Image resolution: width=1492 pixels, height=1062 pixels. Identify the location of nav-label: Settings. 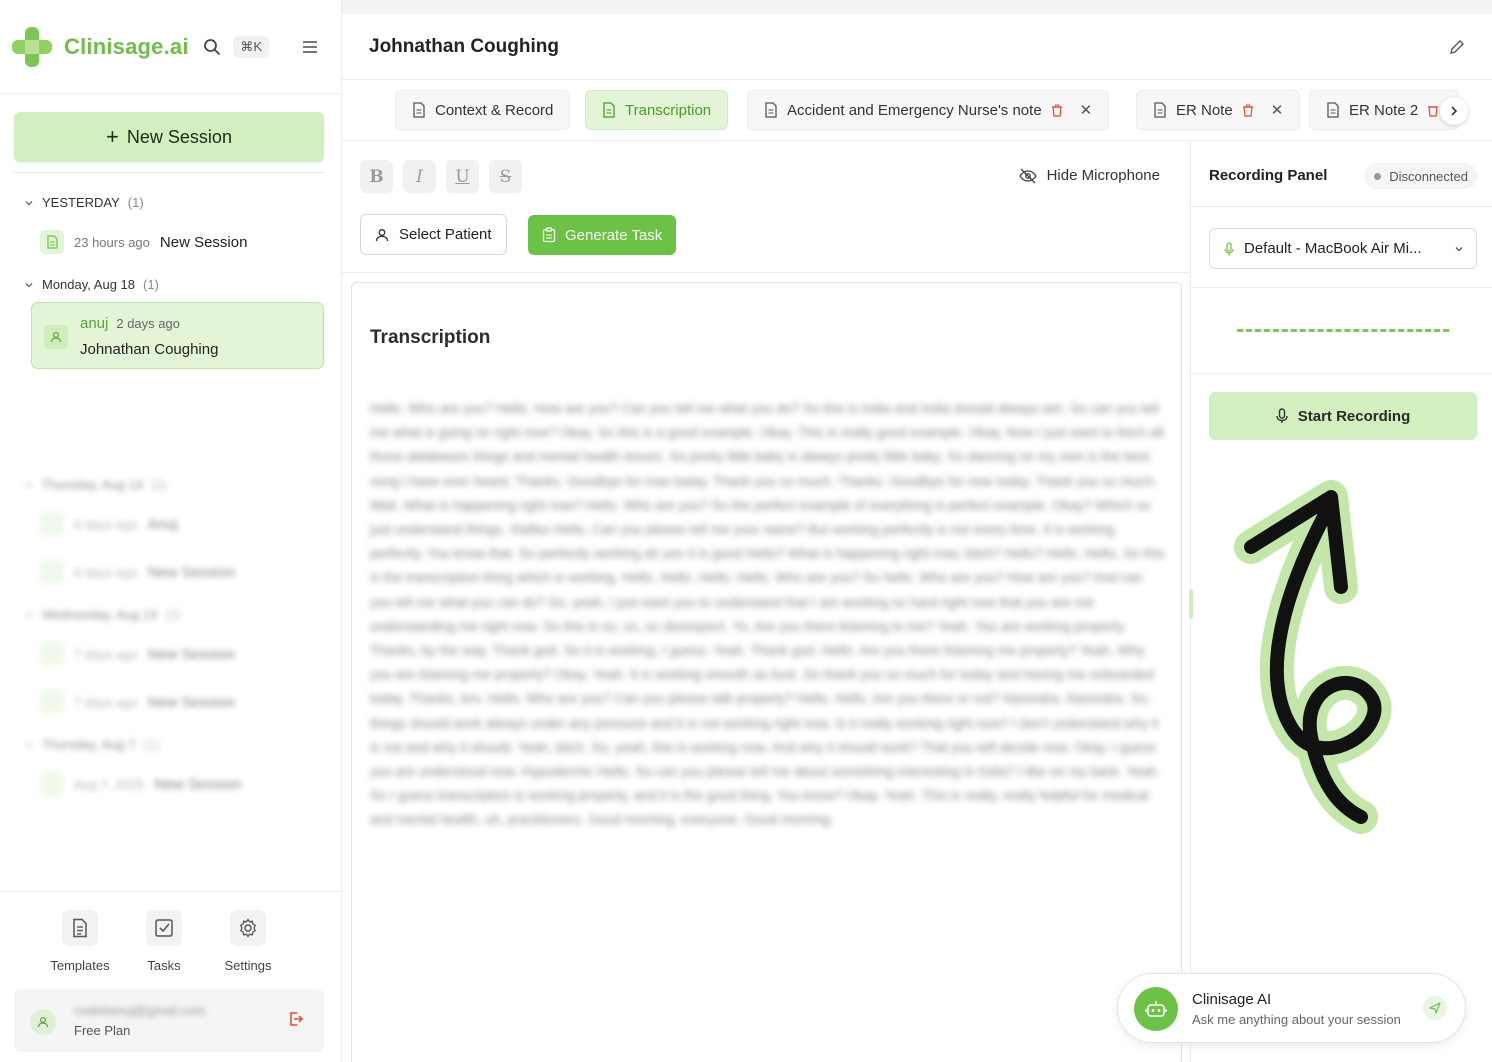
(248, 965).